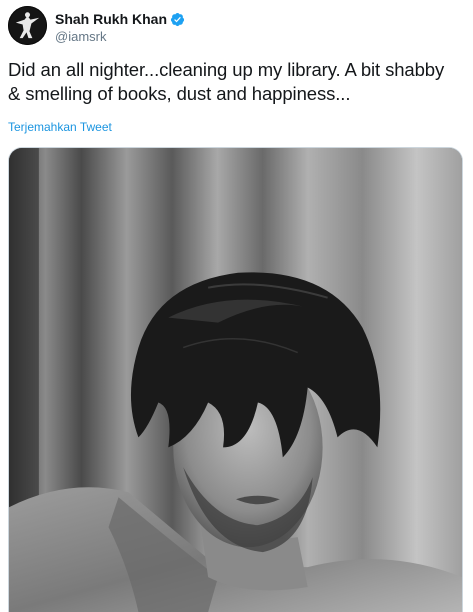  I want to click on tweet-header: Shah Rukh Khan @iamsrk, so click(235, 26).